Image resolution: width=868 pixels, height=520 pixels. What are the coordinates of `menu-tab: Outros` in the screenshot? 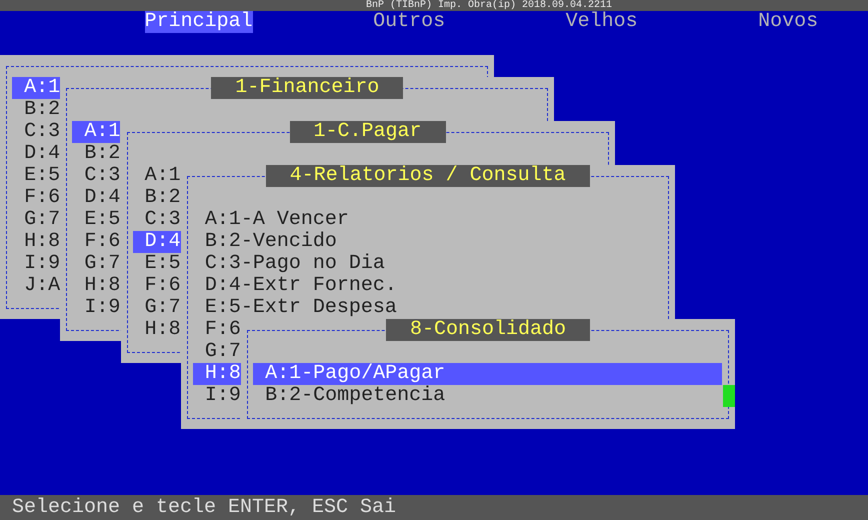 It's located at (409, 22).